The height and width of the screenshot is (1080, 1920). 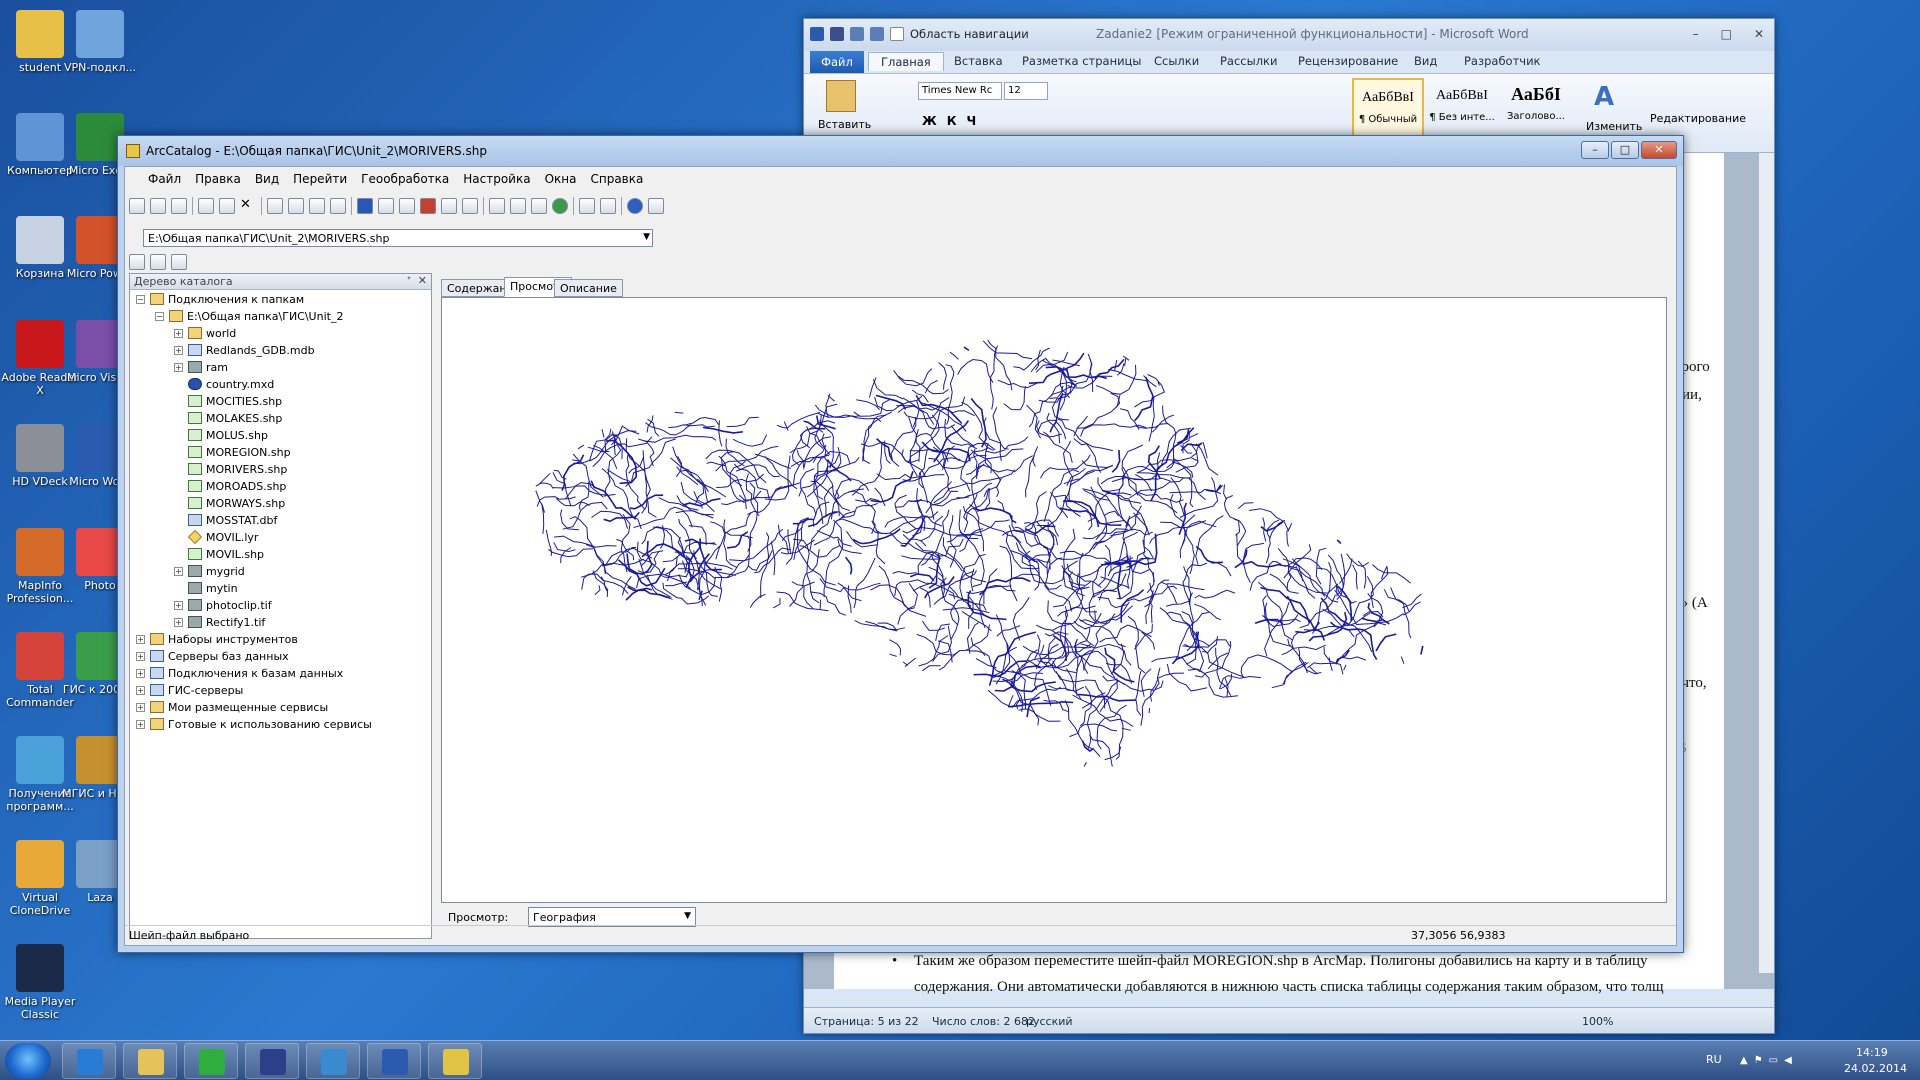 I want to click on tree-node: + Серверы баз данных, so click(x=212, y=656).